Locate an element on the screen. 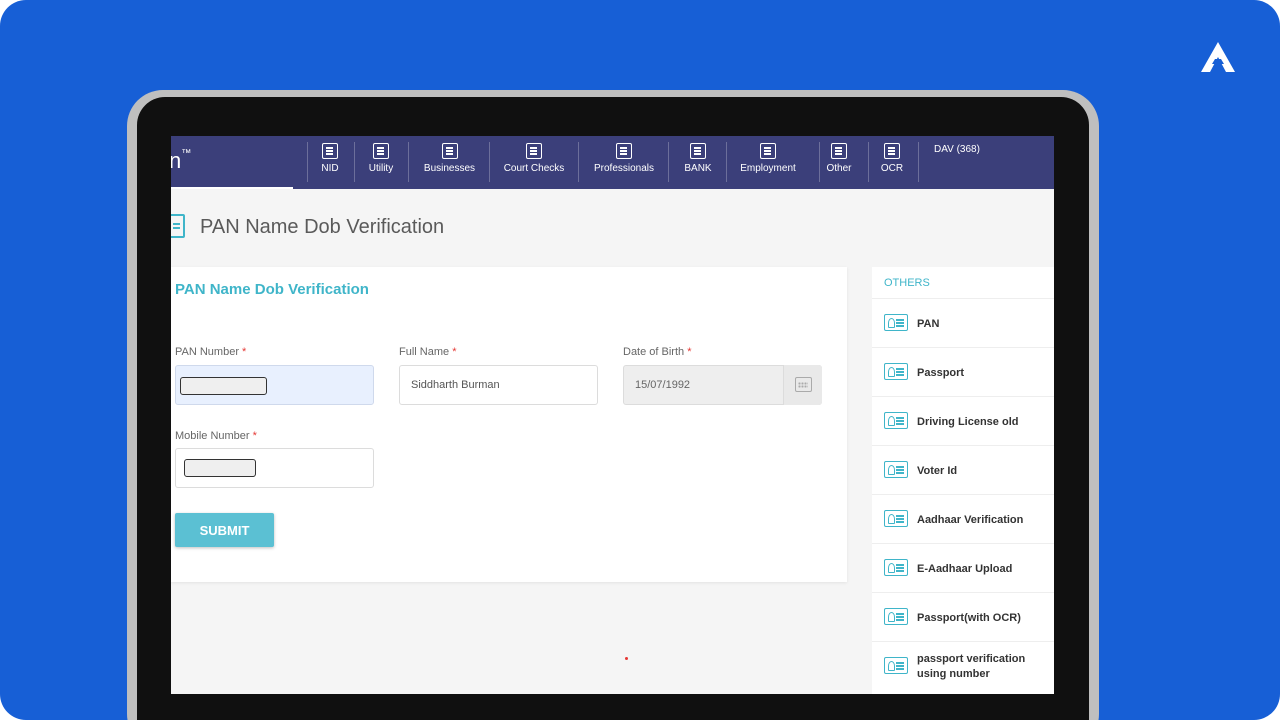 This screenshot has height=720, width=1280. sidebar-item-passport-with-ocr: Passport(with OCR) is located at coordinates (963, 616).